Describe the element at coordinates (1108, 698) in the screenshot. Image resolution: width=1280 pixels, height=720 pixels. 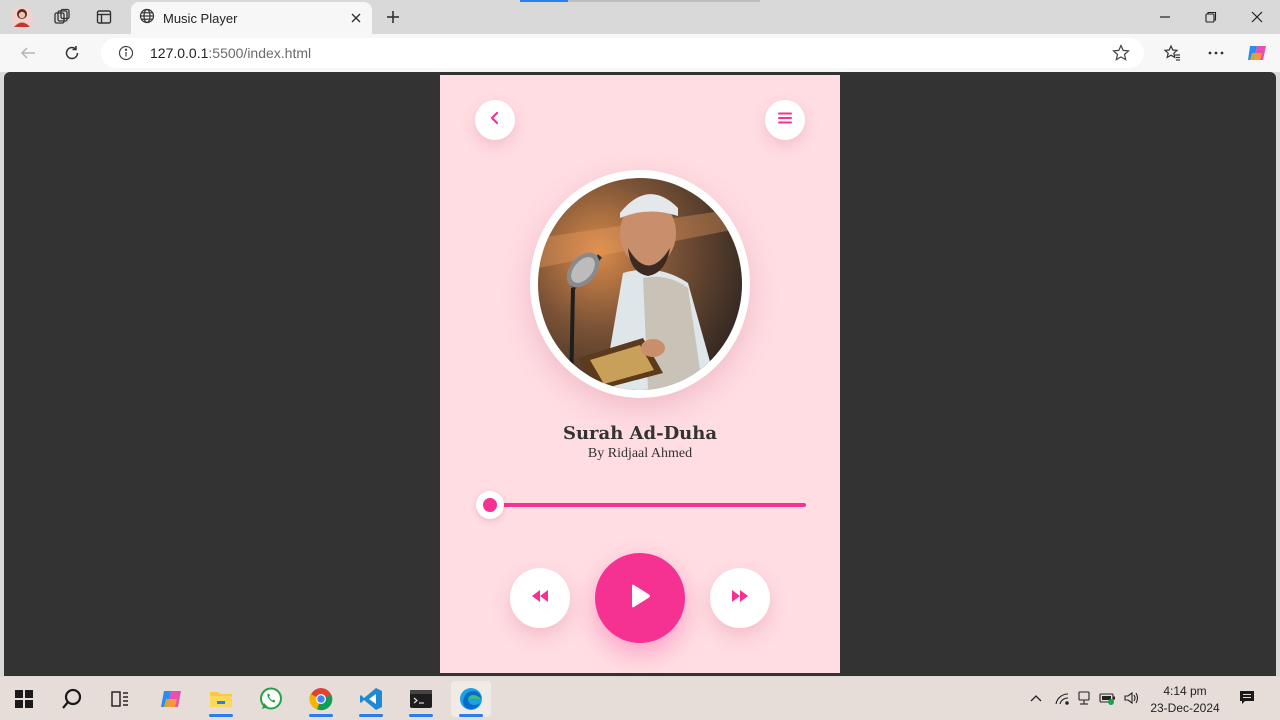
I see `battery-icon` at that location.